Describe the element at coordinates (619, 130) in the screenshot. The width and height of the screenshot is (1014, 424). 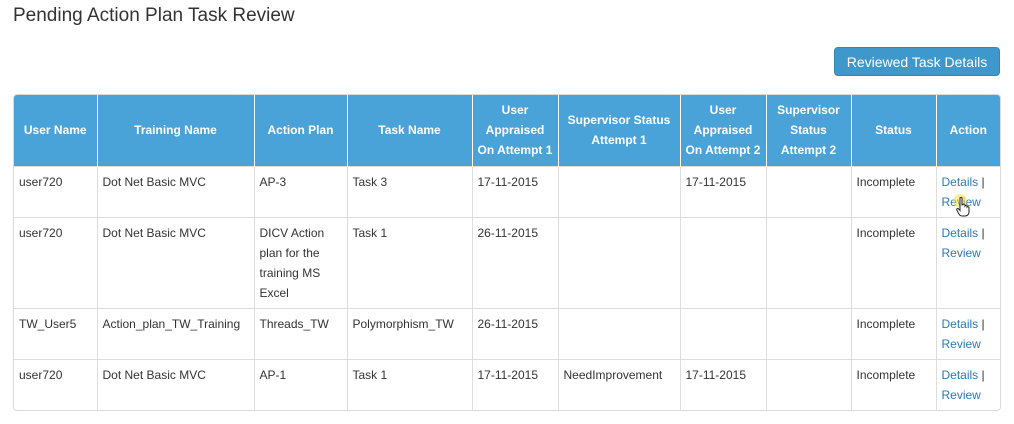
I see `header-supervisor-status-attempt-1: Supervisor Status Attempt 1` at that location.